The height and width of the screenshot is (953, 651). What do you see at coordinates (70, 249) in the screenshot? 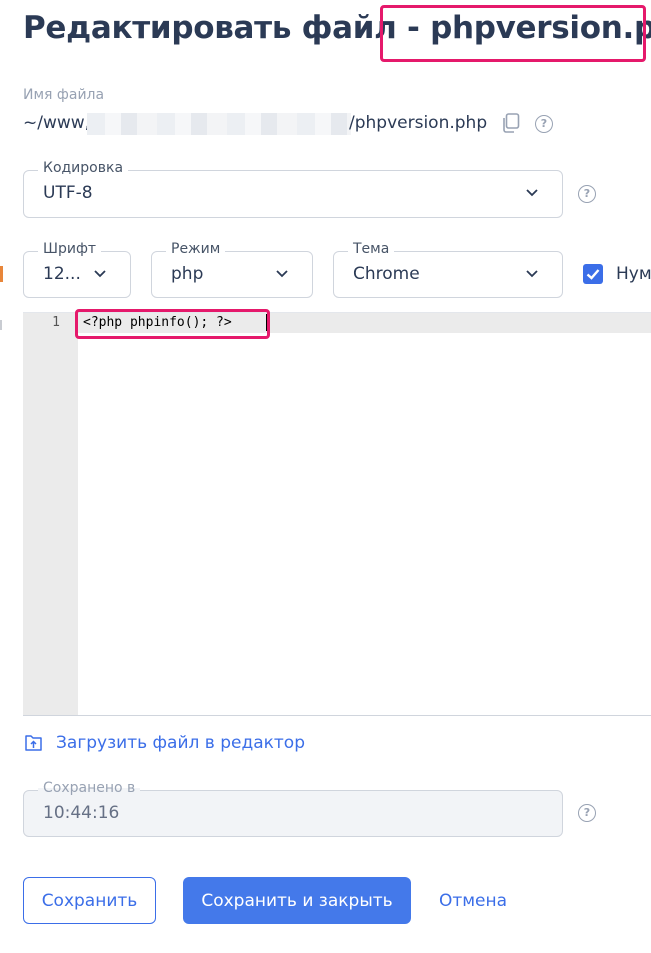
I see `font-legend: Шрифт` at bounding box center [70, 249].